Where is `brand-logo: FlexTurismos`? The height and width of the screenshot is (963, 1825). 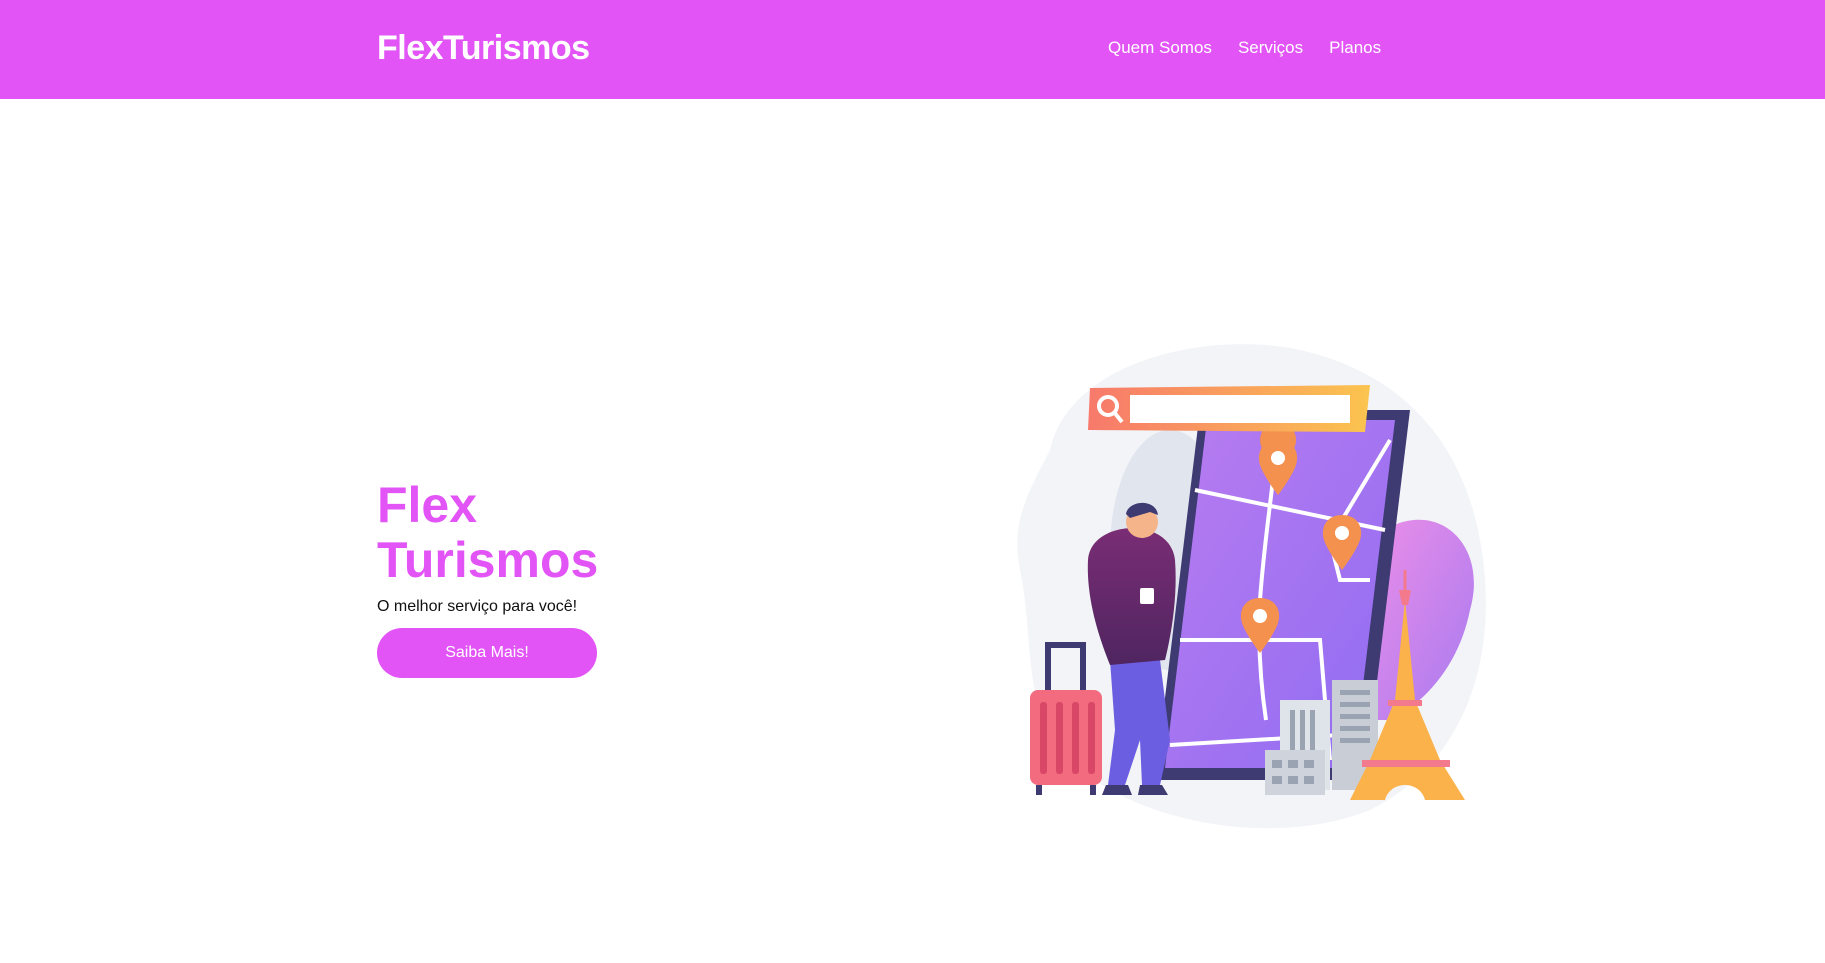
brand-logo: FlexTurismos is located at coordinates (483, 48).